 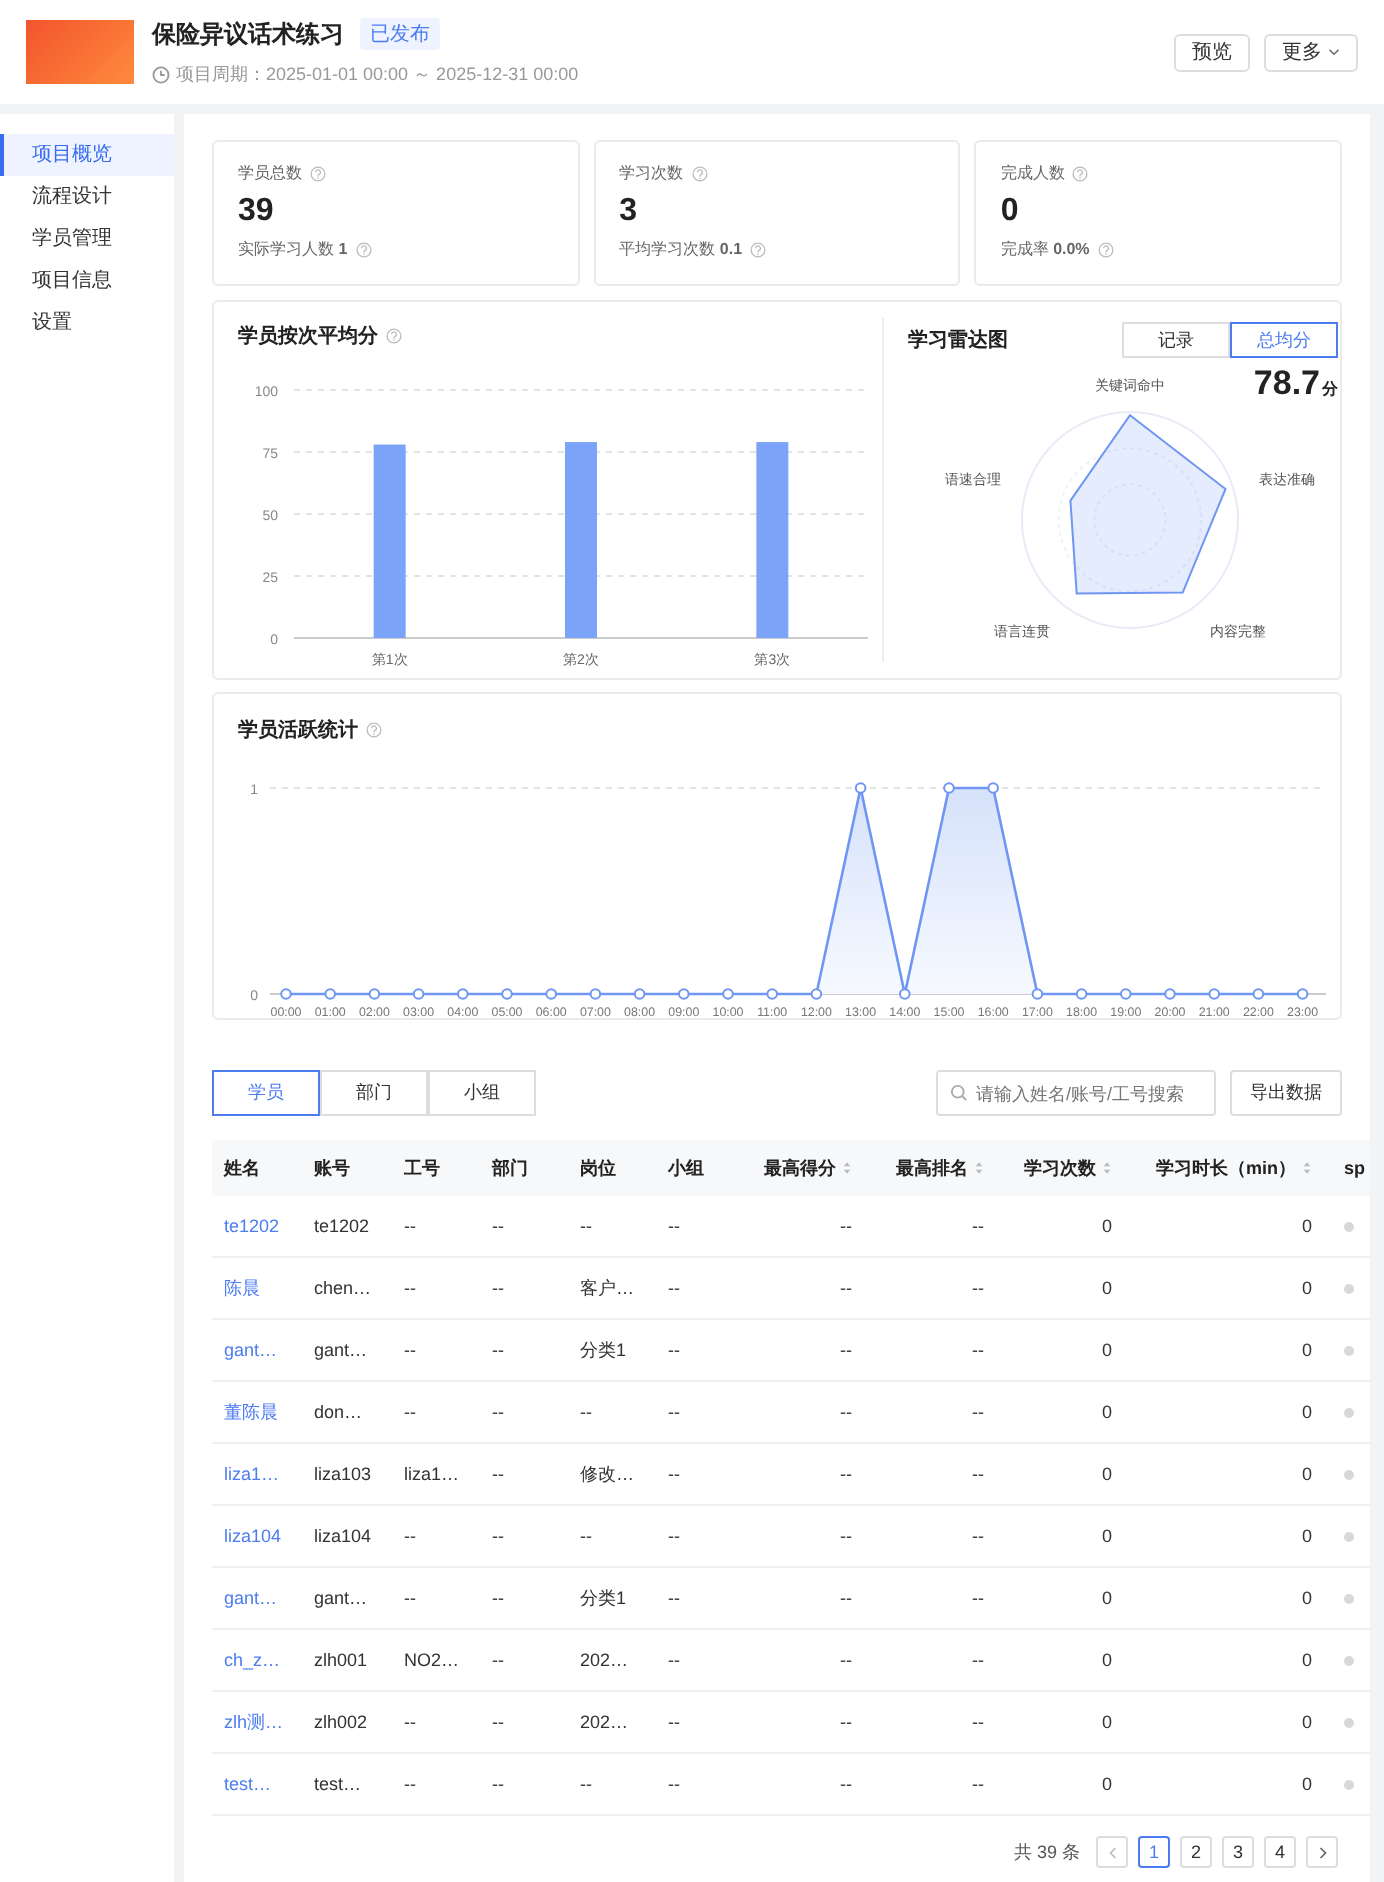 I want to click on page-button: 4, so click(x=1280, y=1852).